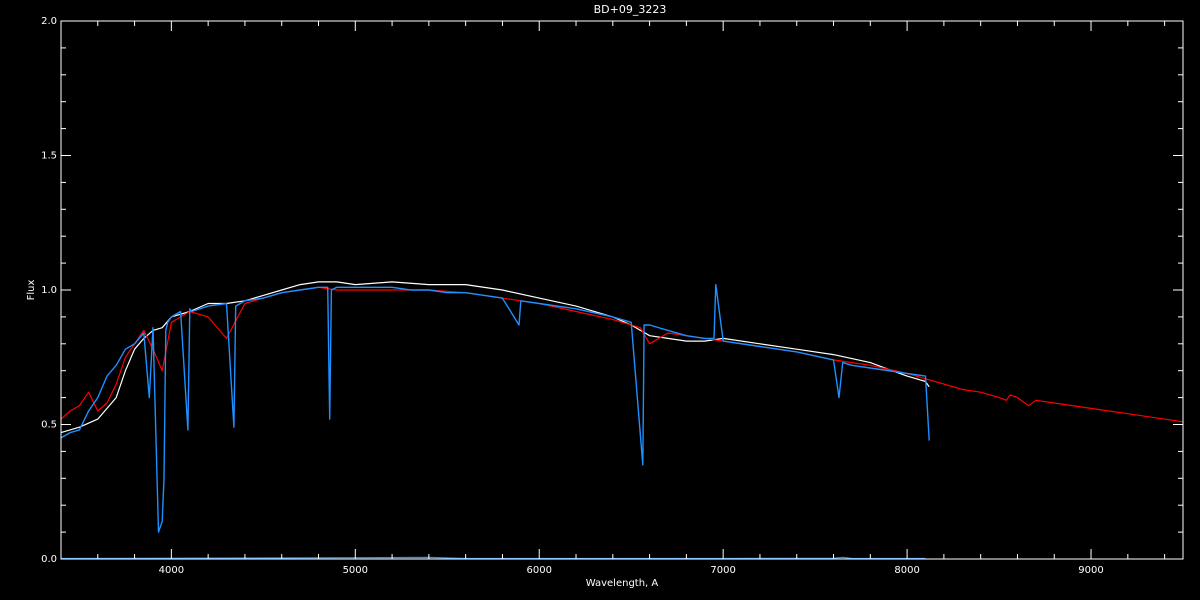 The width and height of the screenshot is (1200, 600). I want to click on chart-title: BD+09_3223, so click(630, 9).